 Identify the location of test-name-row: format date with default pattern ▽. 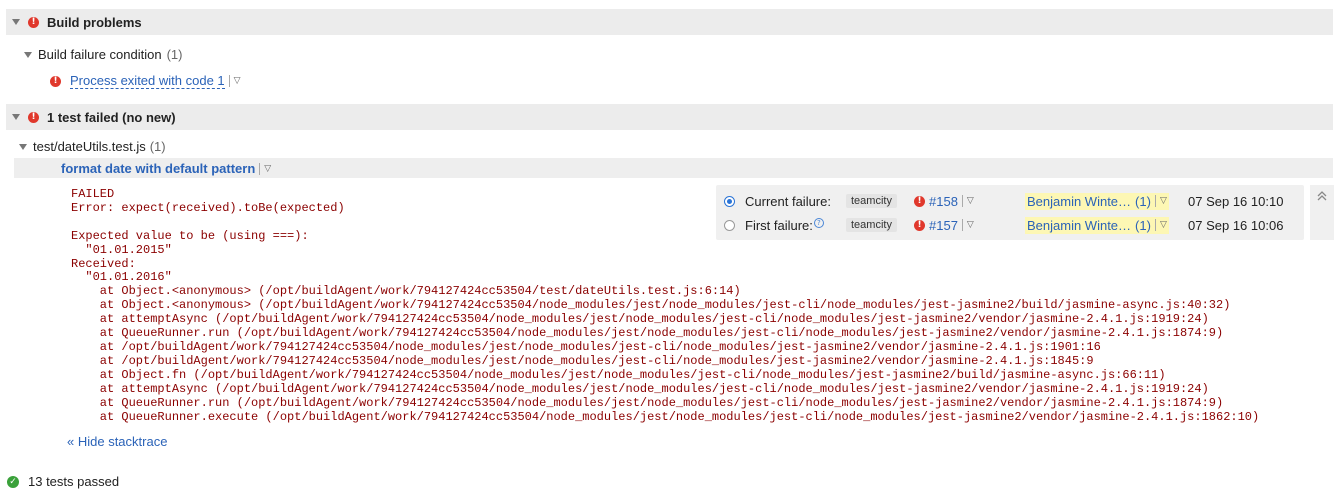
(166, 168).